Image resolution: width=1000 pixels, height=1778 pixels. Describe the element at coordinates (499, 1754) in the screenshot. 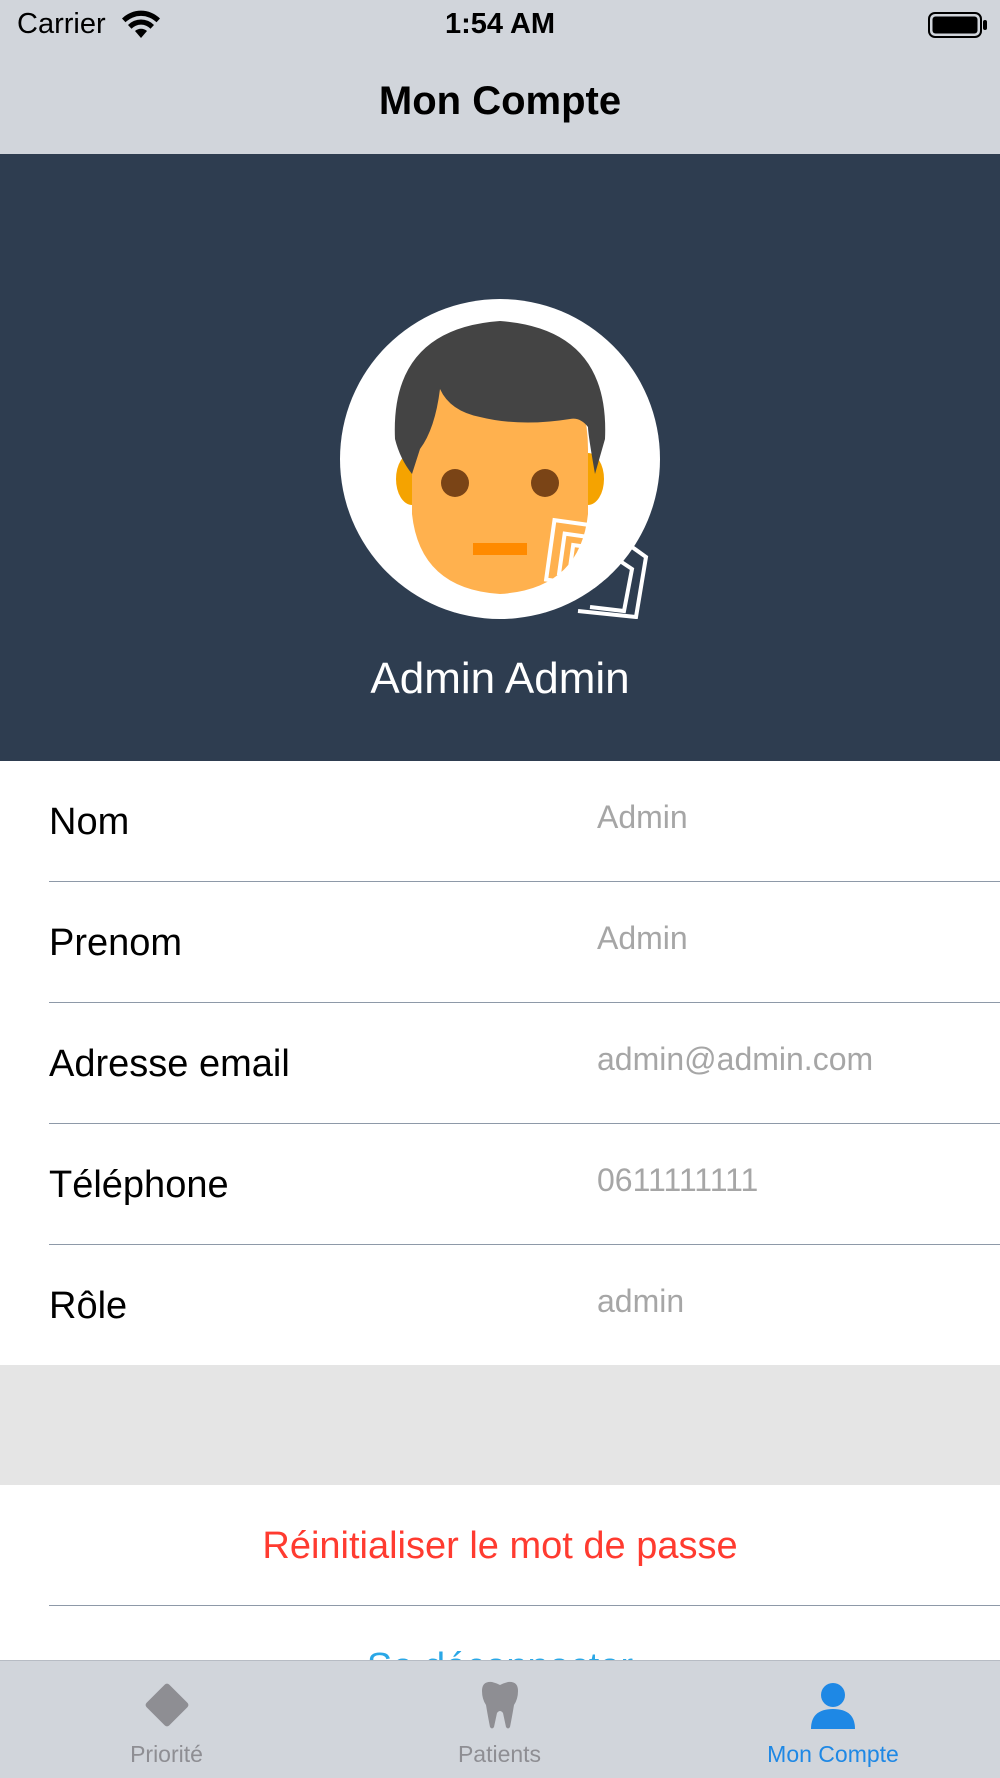

I see `tab-label: Patients` at that location.